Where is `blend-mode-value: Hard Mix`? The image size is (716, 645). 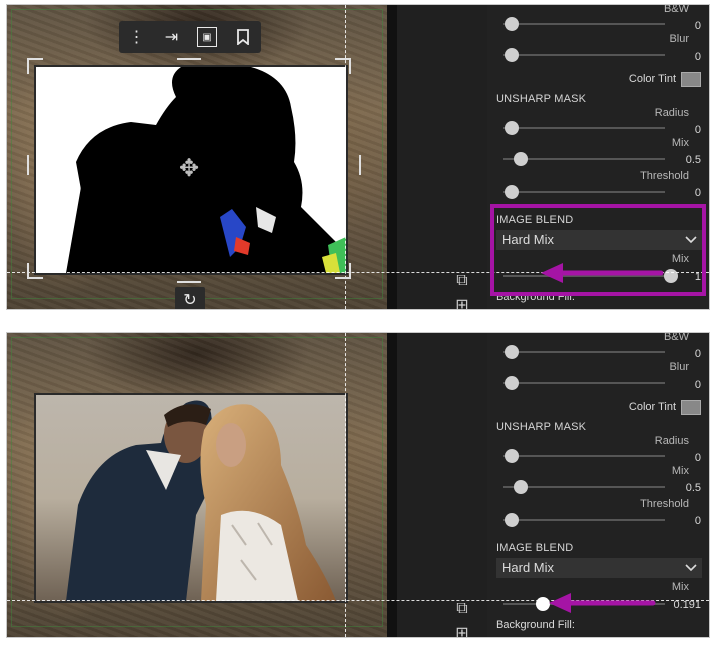 blend-mode-value: Hard Mix is located at coordinates (528, 567).